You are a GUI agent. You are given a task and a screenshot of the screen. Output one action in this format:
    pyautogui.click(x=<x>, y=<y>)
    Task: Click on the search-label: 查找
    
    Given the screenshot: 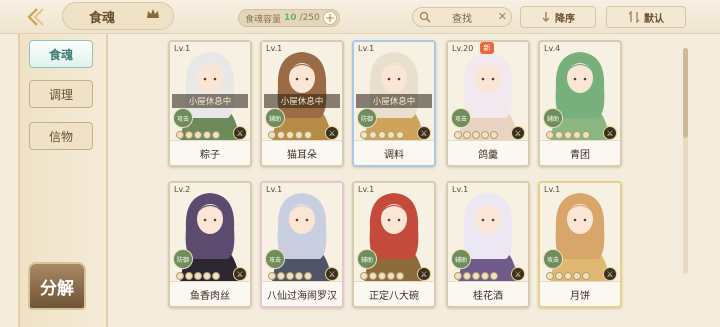 What is the action you would take?
    pyautogui.click(x=462, y=19)
    